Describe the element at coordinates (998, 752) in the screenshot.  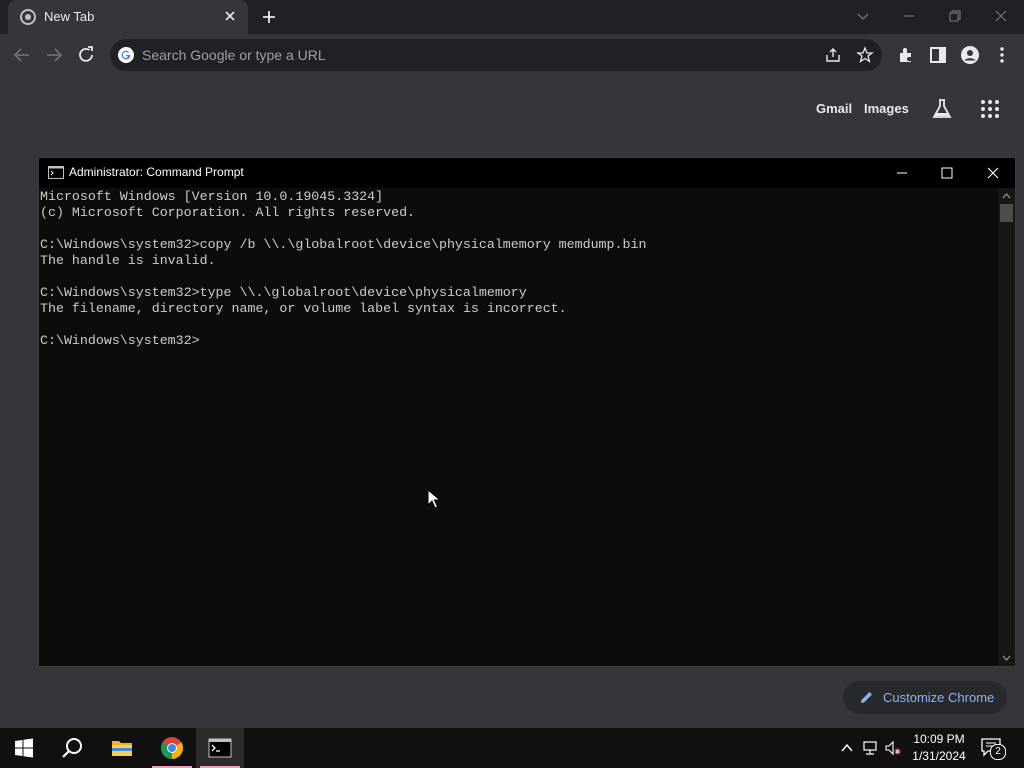
I see `notification-count-badge: 2` at that location.